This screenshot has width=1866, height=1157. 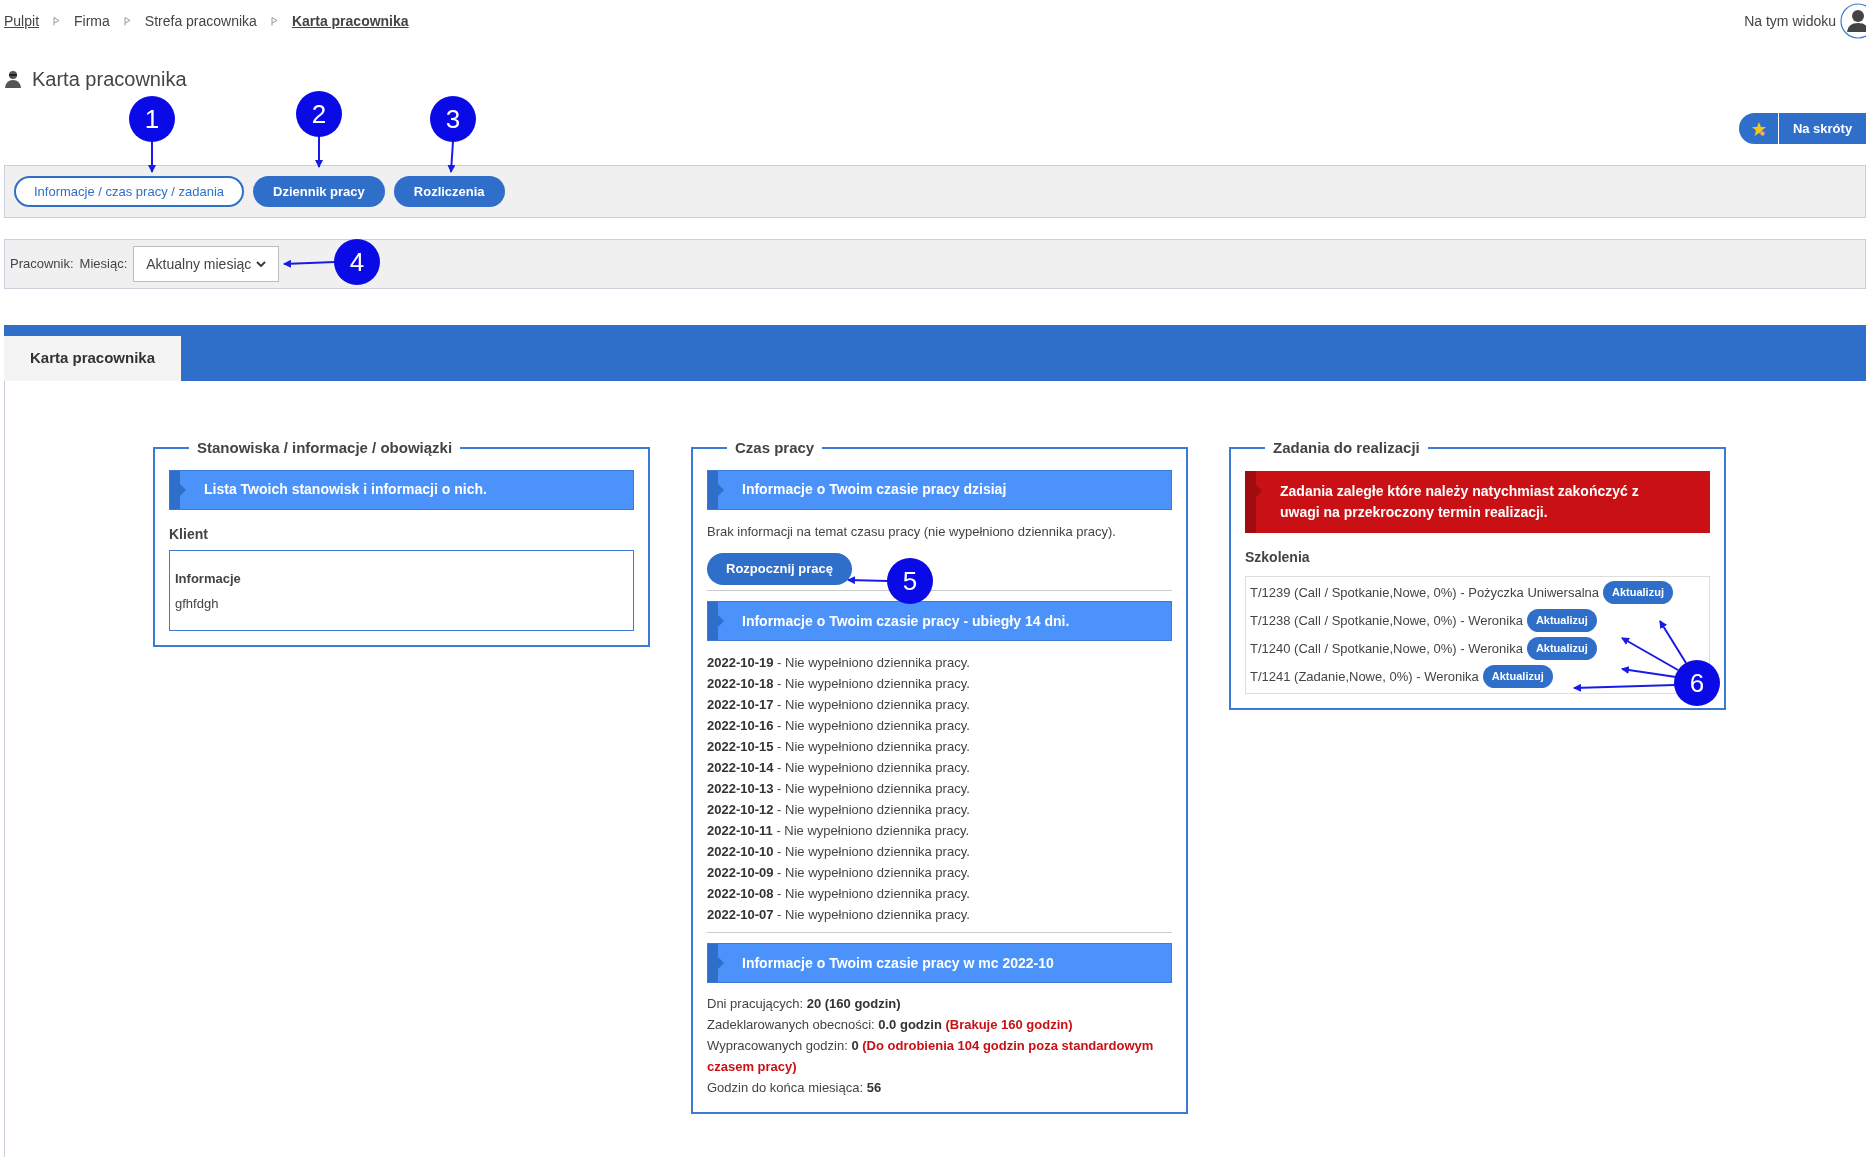 What do you see at coordinates (839, 684) in the screenshot?
I see `day-entry: 2022-10-18 - Nie wypełniono dziennika pracy.` at bounding box center [839, 684].